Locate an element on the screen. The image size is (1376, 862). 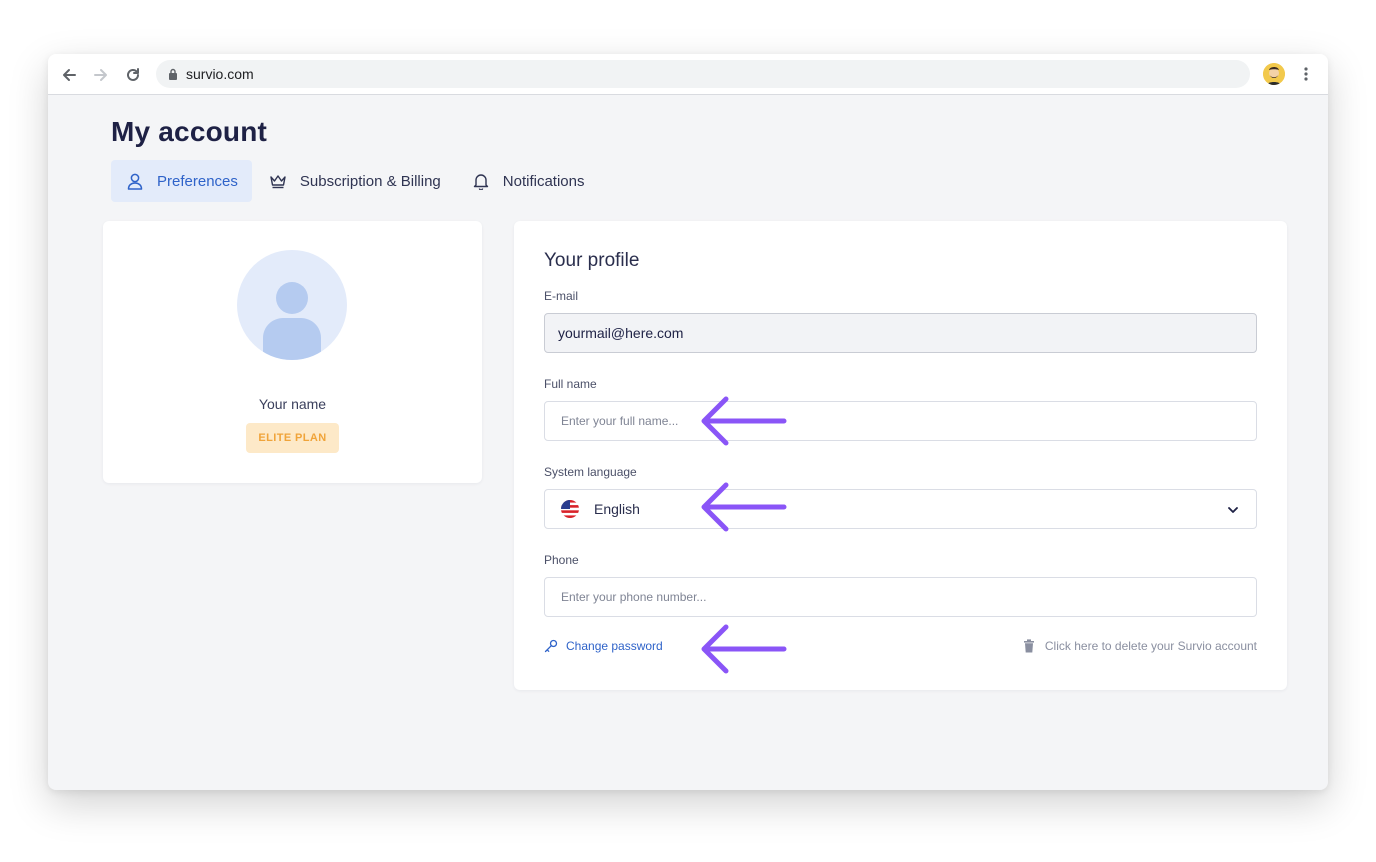
email-label: E-mail is located at coordinates (561, 296).